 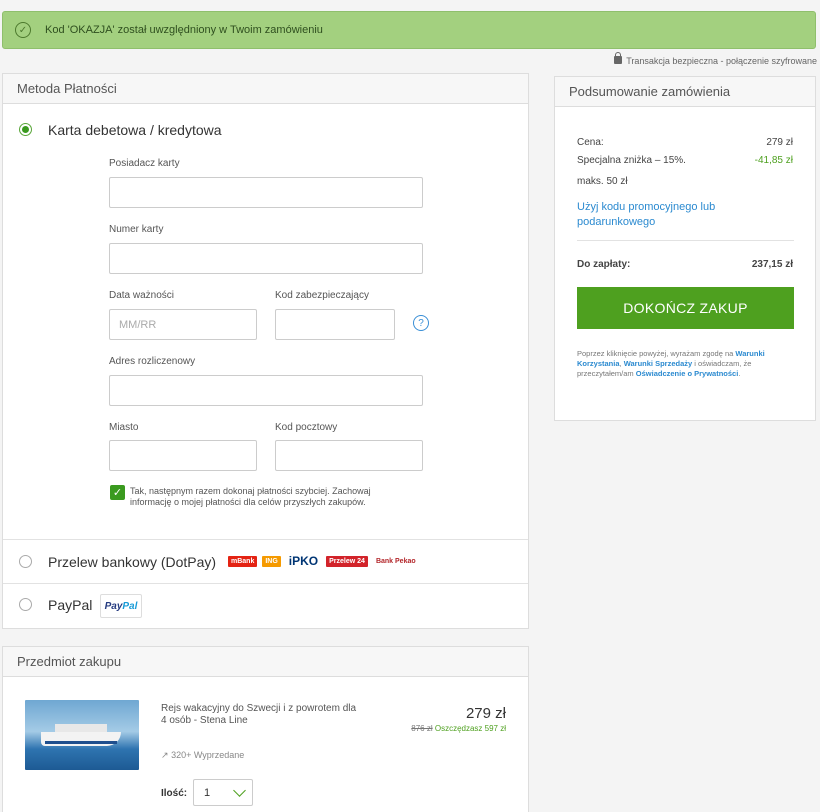 I want to click on city-label: Miasto, so click(x=124, y=427).